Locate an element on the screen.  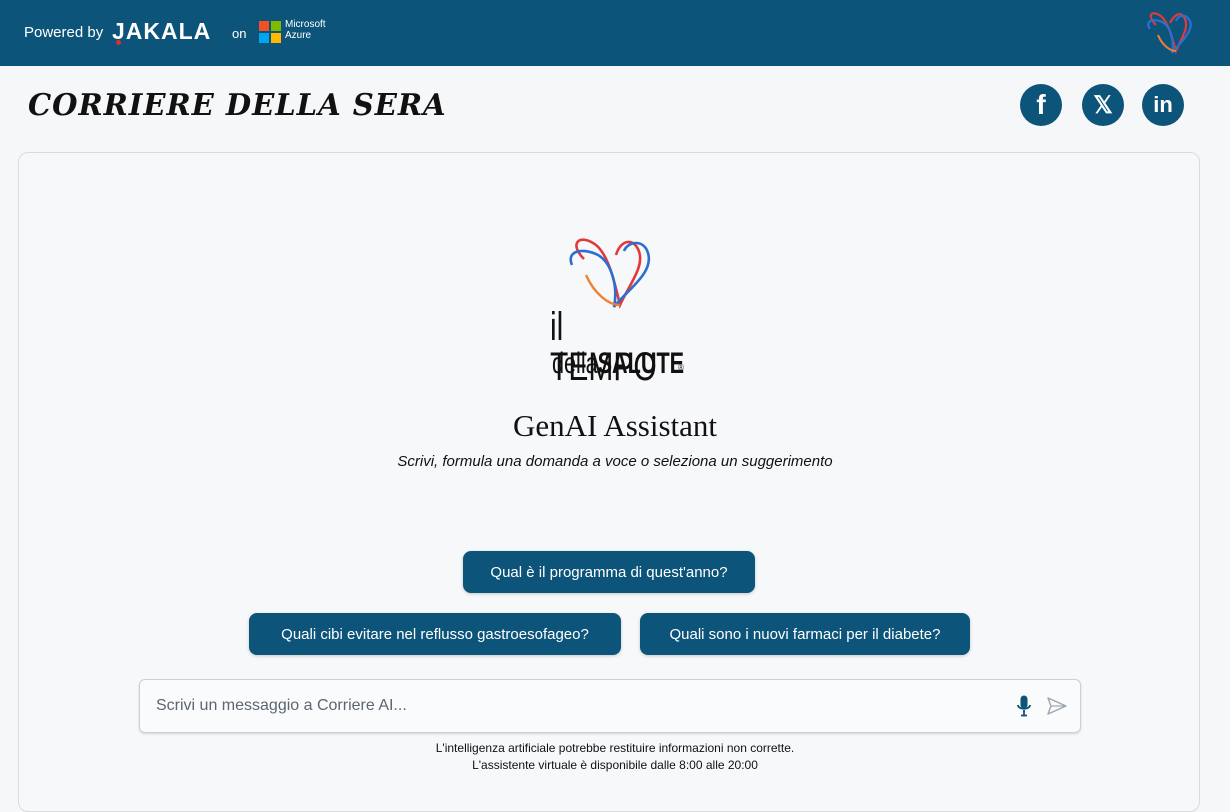
jakala-logo-text: JAKALA is located at coordinates (162, 31).